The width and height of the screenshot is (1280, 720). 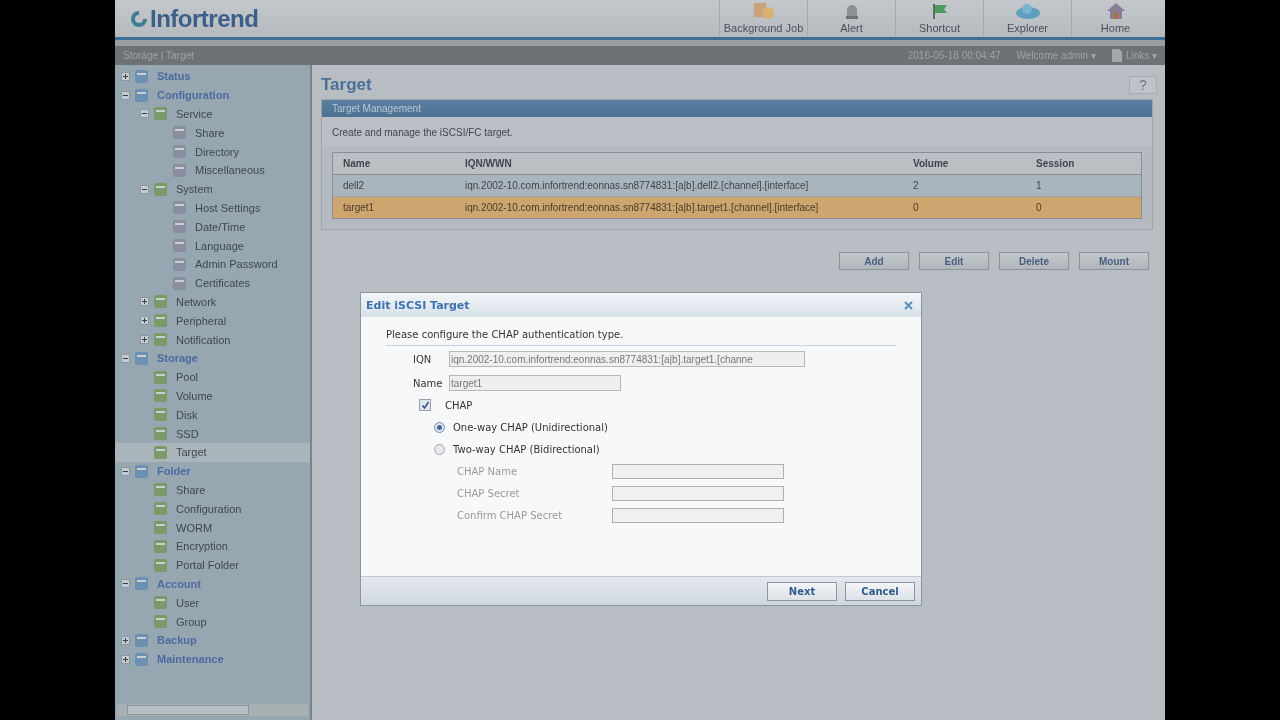 What do you see at coordinates (212, 710) in the screenshot?
I see `scrollbar` at bounding box center [212, 710].